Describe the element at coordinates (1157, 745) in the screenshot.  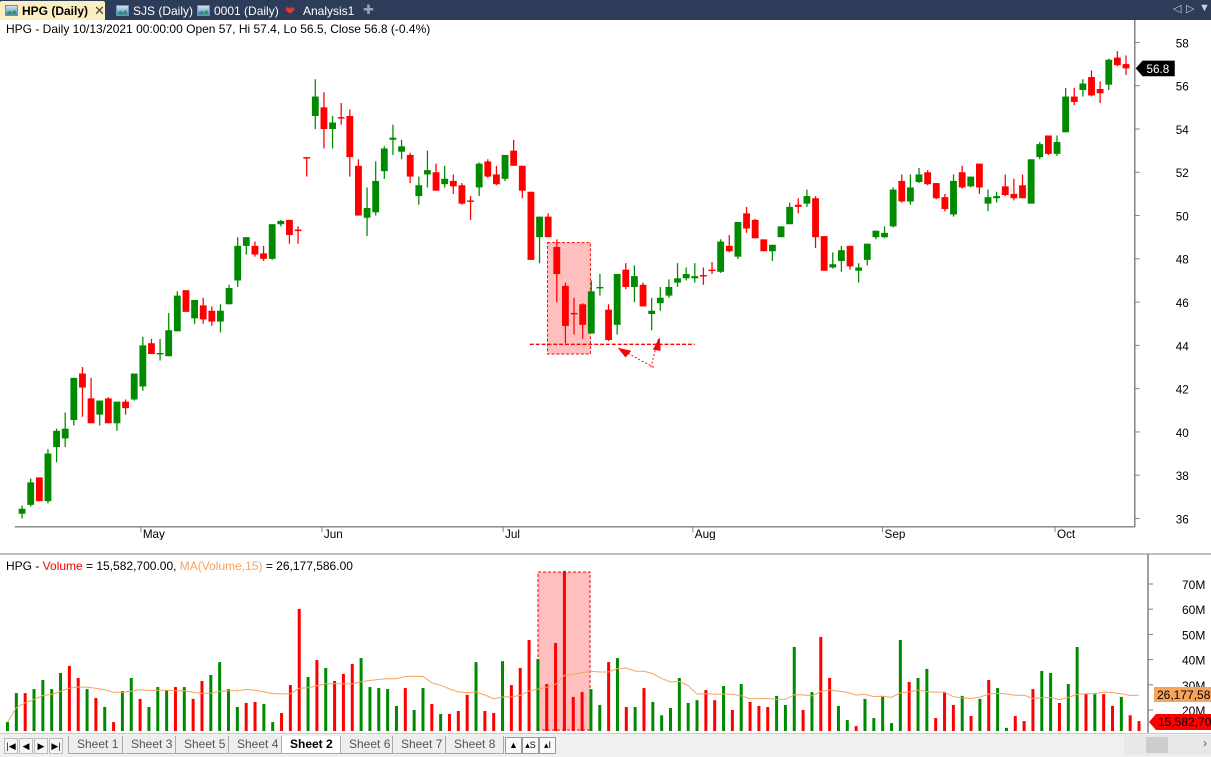
I see `scrollbar-thumb` at that location.